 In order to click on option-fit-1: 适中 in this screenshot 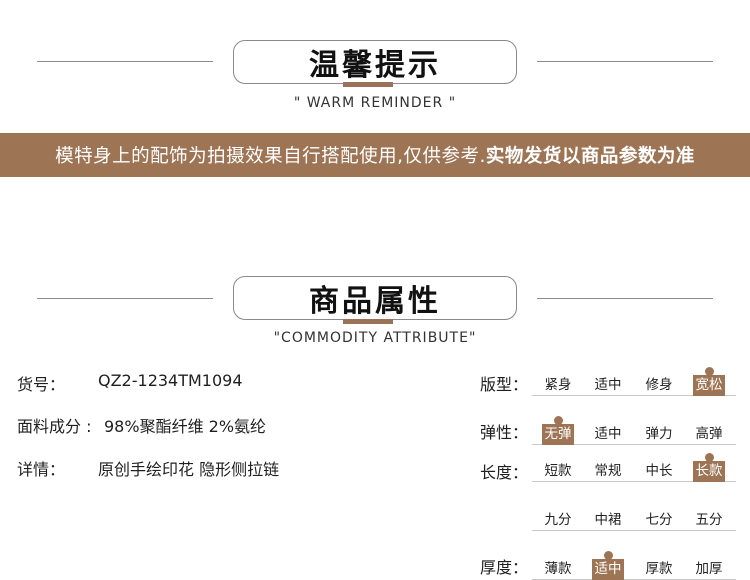, I will do `click(608, 385)`.